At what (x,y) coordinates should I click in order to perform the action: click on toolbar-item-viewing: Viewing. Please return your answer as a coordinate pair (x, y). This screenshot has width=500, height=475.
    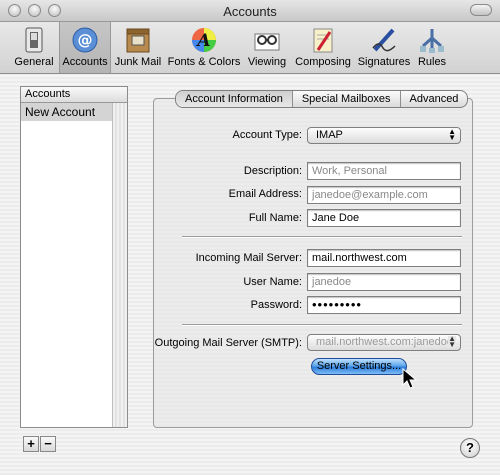
    Looking at the image, I should click on (267, 47).